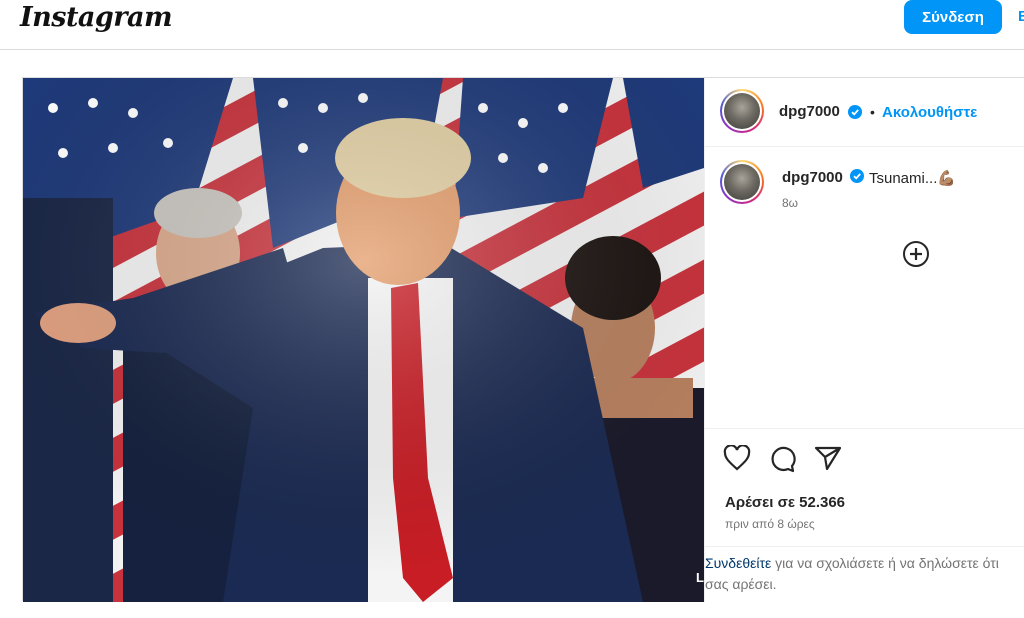 This screenshot has width=1024, height=618. What do you see at coordinates (812, 177) in the screenshot?
I see `caption-username: dpg7000` at bounding box center [812, 177].